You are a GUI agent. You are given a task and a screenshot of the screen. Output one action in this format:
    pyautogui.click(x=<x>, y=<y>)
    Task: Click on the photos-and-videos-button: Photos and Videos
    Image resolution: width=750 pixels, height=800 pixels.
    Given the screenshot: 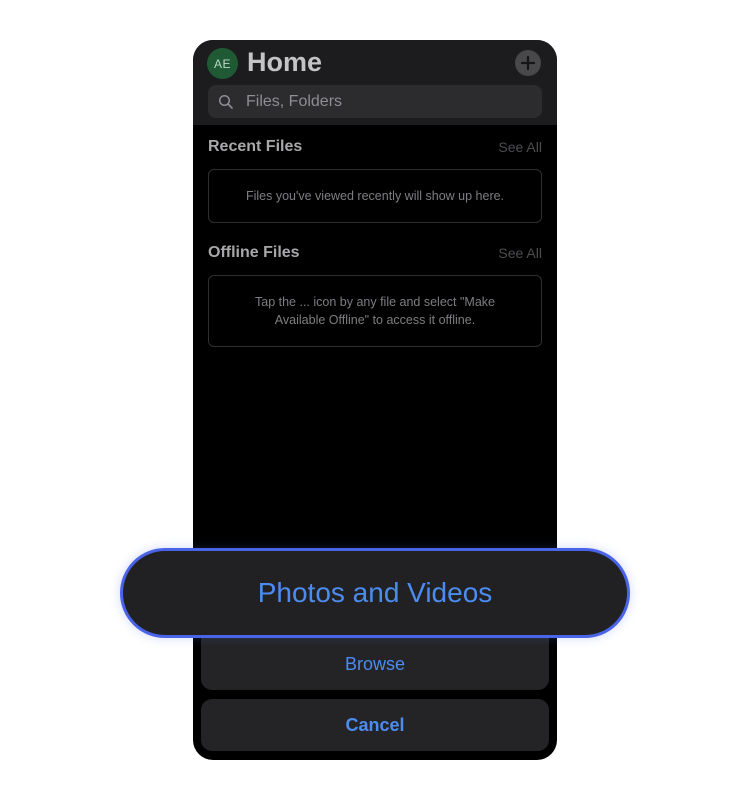 What is the action you would take?
    pyautogui.click(x=375, y=593)
    